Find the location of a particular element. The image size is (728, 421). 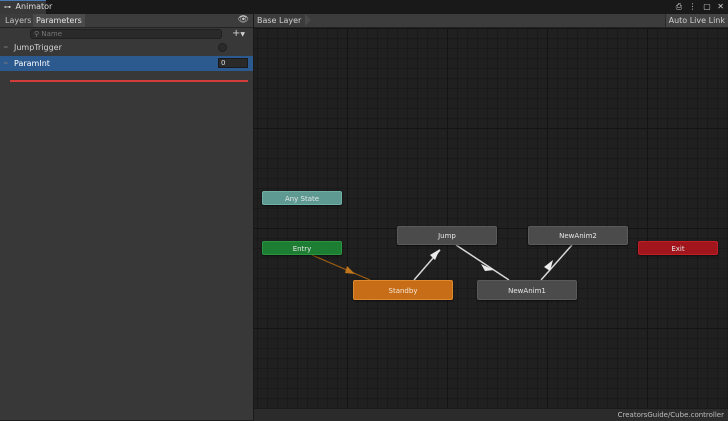

transitions-layer is located at coordinates (442, 262).